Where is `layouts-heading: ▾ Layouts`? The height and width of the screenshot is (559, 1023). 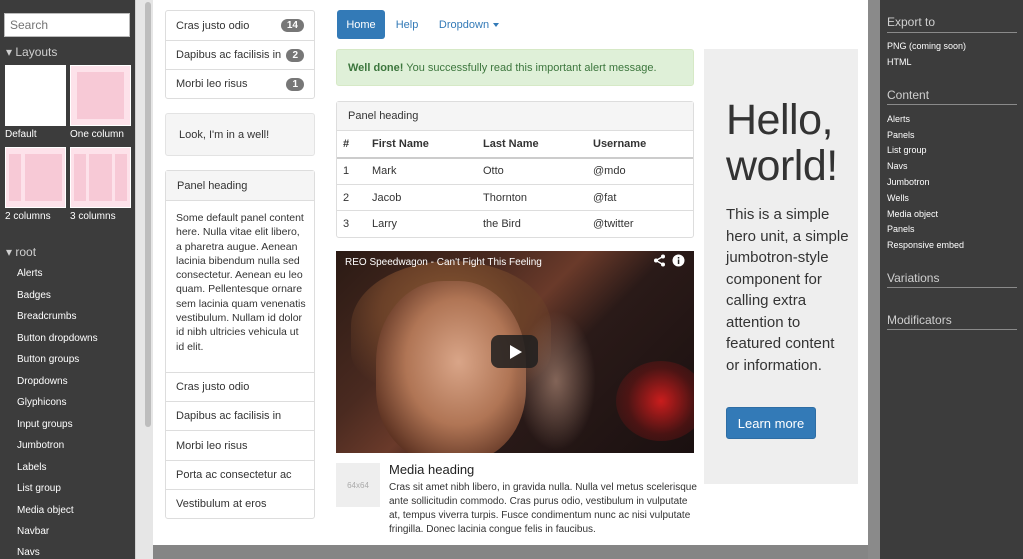 layouts-heading: ▾ Layouts is located at coordinates (31, 52).